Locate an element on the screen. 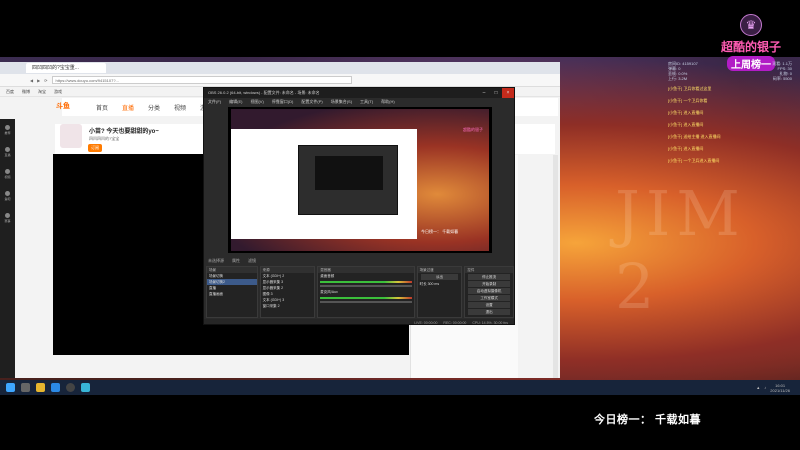 The image size is (800, 450). menu-help: 帮助(H) is located at coordinates (388, 102).